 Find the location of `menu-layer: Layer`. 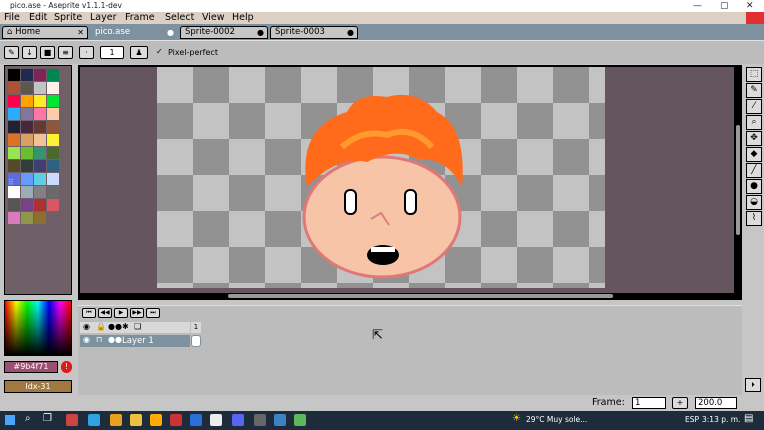

menu-layer: Layer is located at coordinates (103, 18).